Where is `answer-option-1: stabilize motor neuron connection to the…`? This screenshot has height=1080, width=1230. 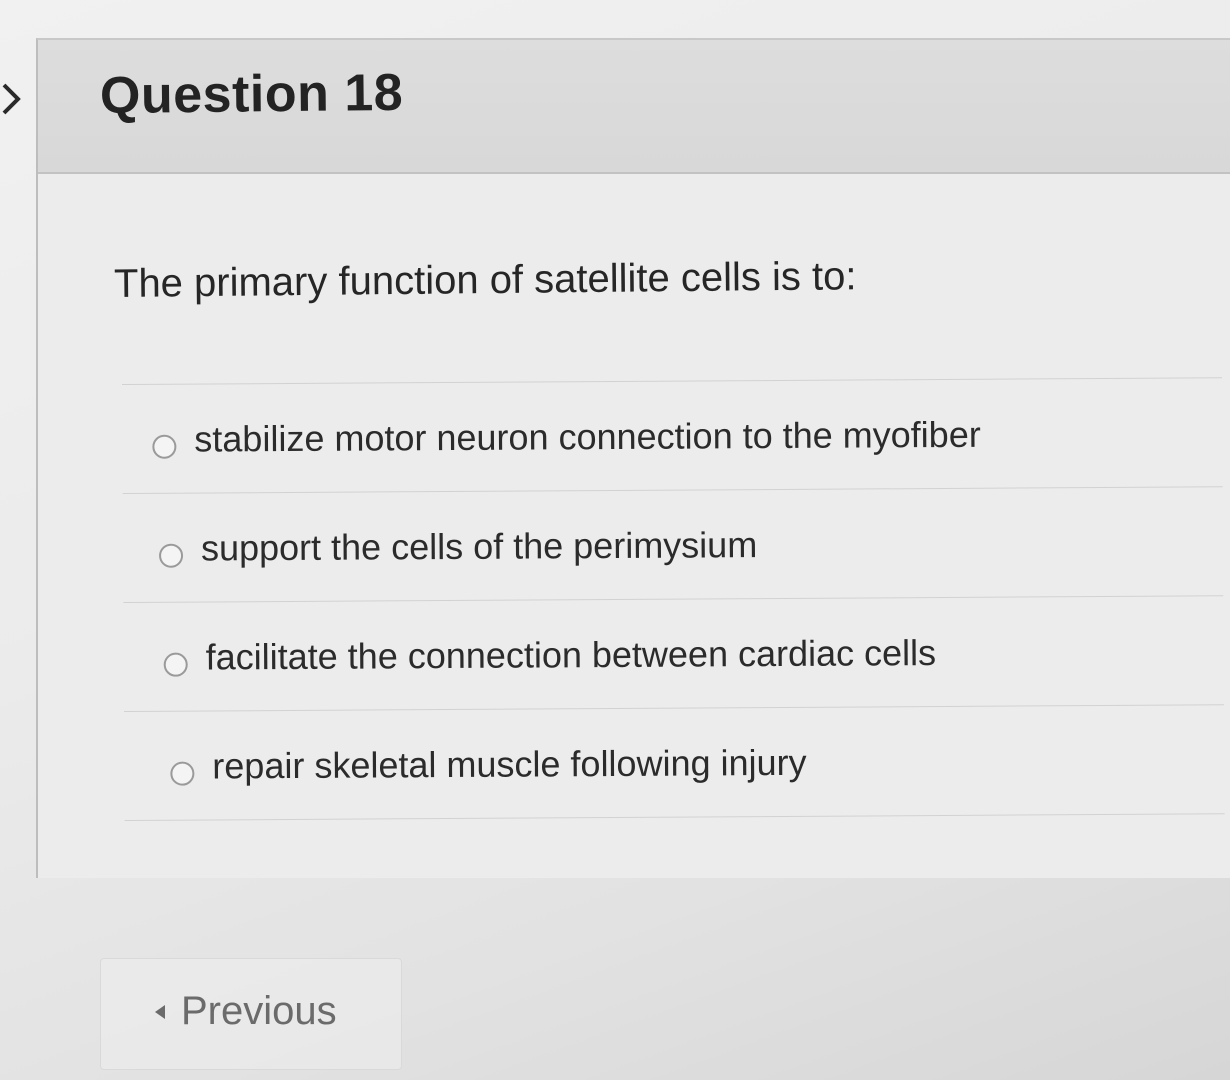
answer-option-1: stabilize motor neuron connection to the… is located at coordinates (672, 436).